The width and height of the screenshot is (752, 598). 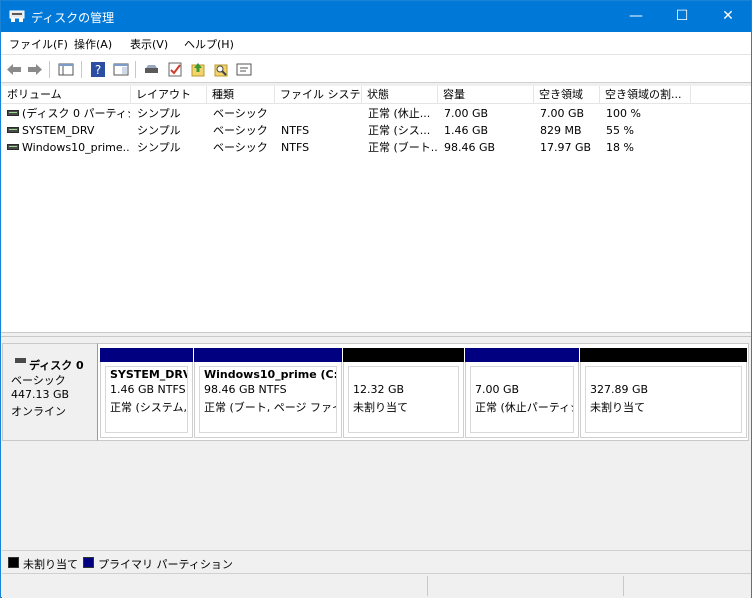 I want to click on menu-file: ファイル(F), so click(x=38, y=44).